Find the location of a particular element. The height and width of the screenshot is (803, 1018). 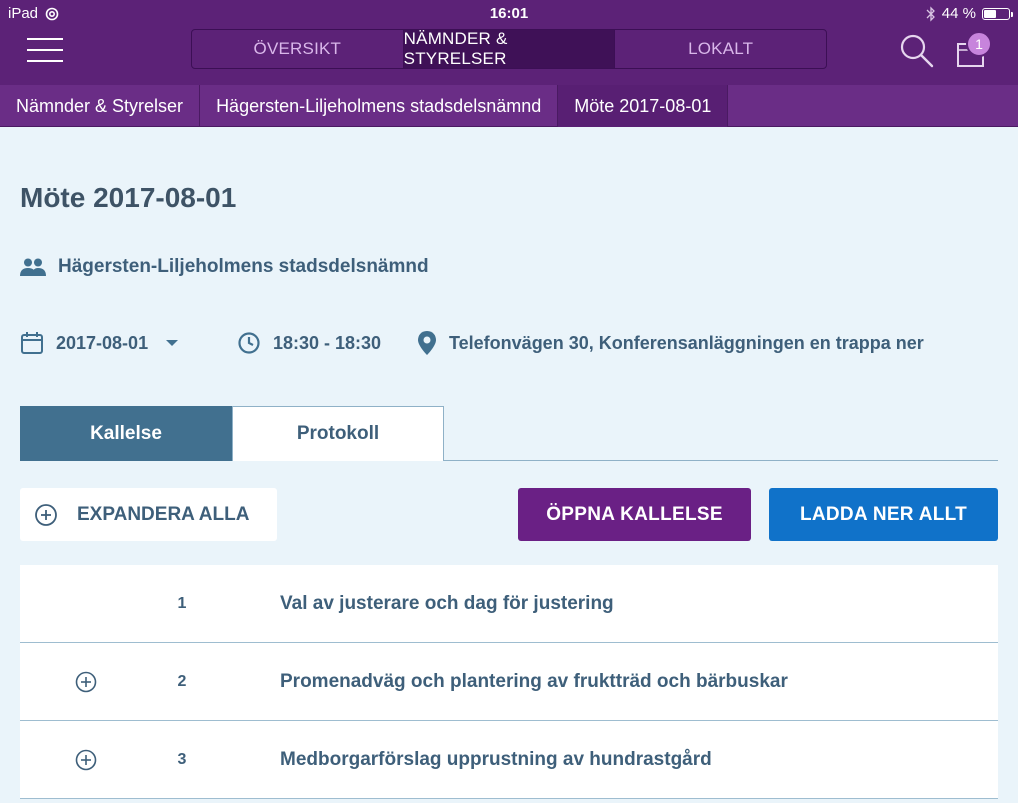

agenda-item-title: Val av justerare och dag för justering is located at coordinates (447, 604).